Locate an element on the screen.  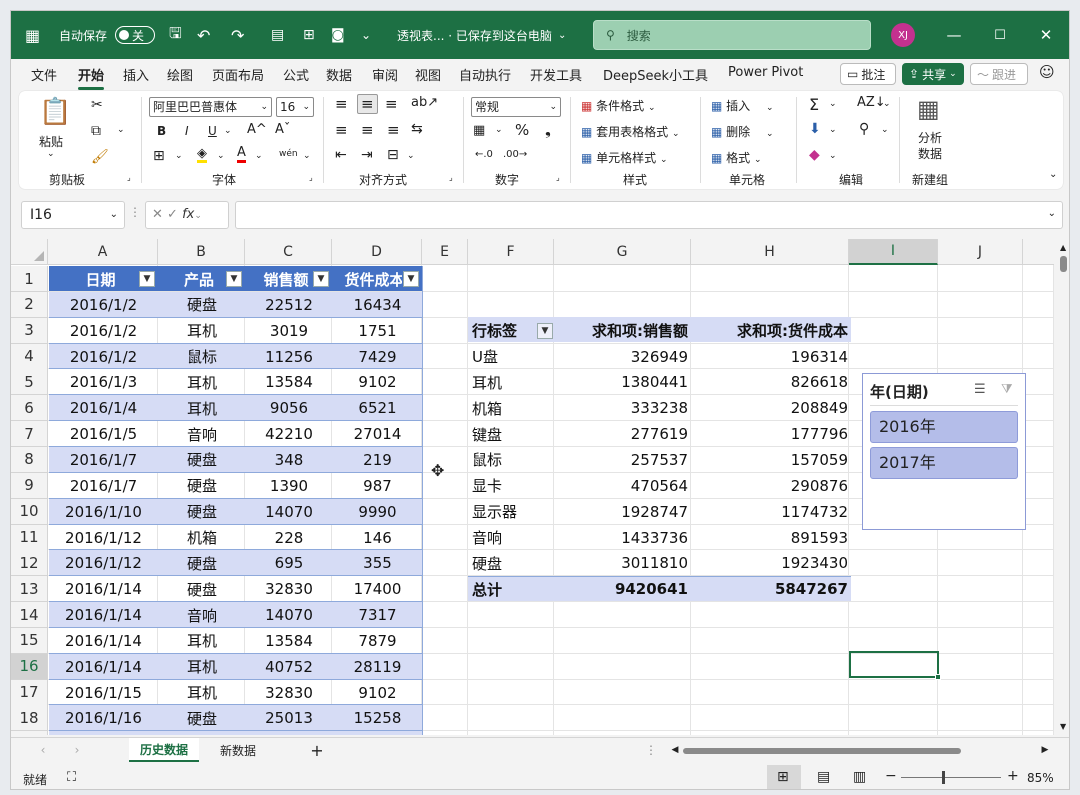
tab-automate: 自动执行 is located at coordinates (485, 74).